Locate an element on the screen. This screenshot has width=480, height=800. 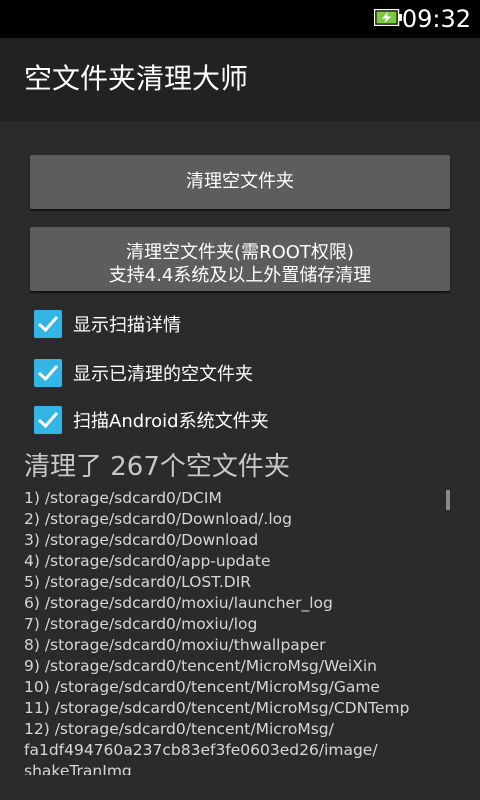
option-scan-android-folders: 扫描Android系统文件夹 is located at coordinates (151, 420).